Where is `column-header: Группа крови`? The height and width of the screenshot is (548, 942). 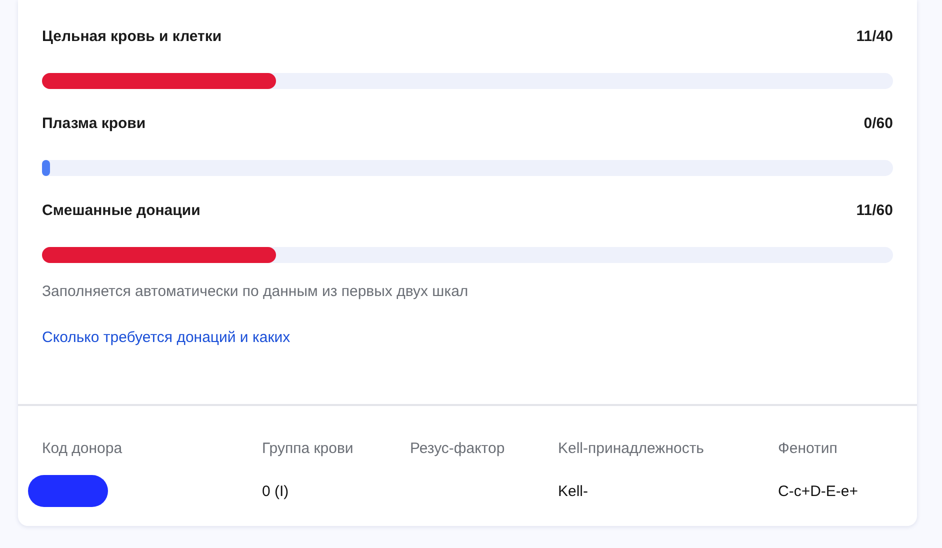 column-header: Группа крови is located at coordinates (308, 448).